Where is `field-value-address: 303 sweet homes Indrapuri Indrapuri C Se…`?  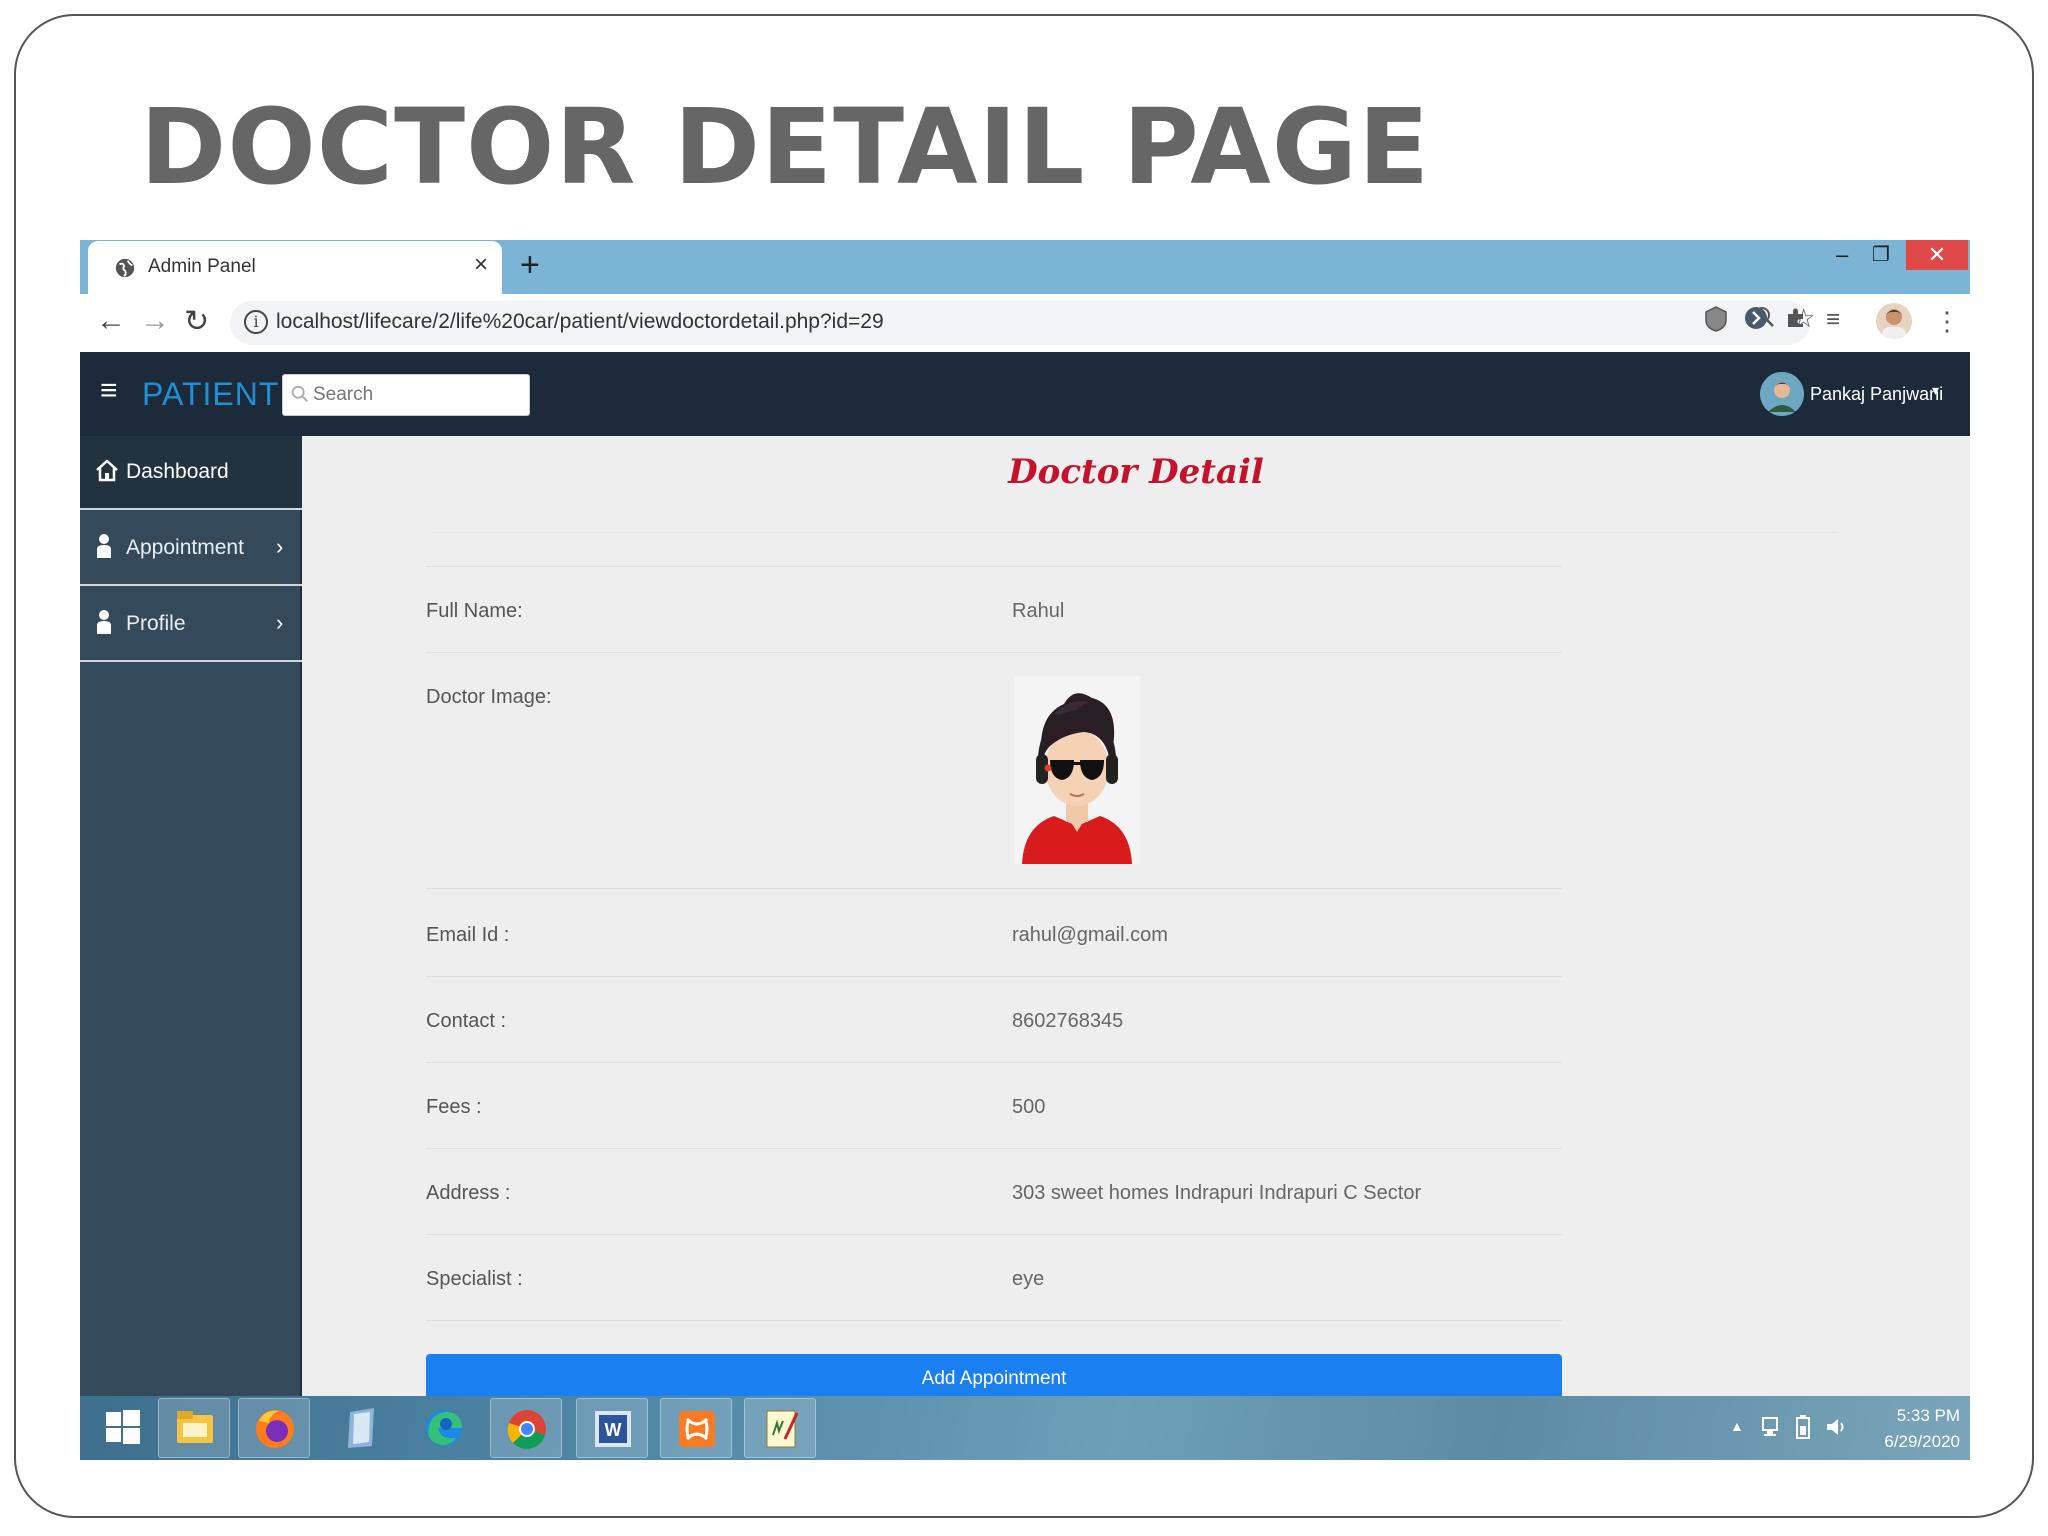 field-value-address: 303 sweet homes Indrapuri Indrapuri C Se… is located at coordinates (1217, 1193).